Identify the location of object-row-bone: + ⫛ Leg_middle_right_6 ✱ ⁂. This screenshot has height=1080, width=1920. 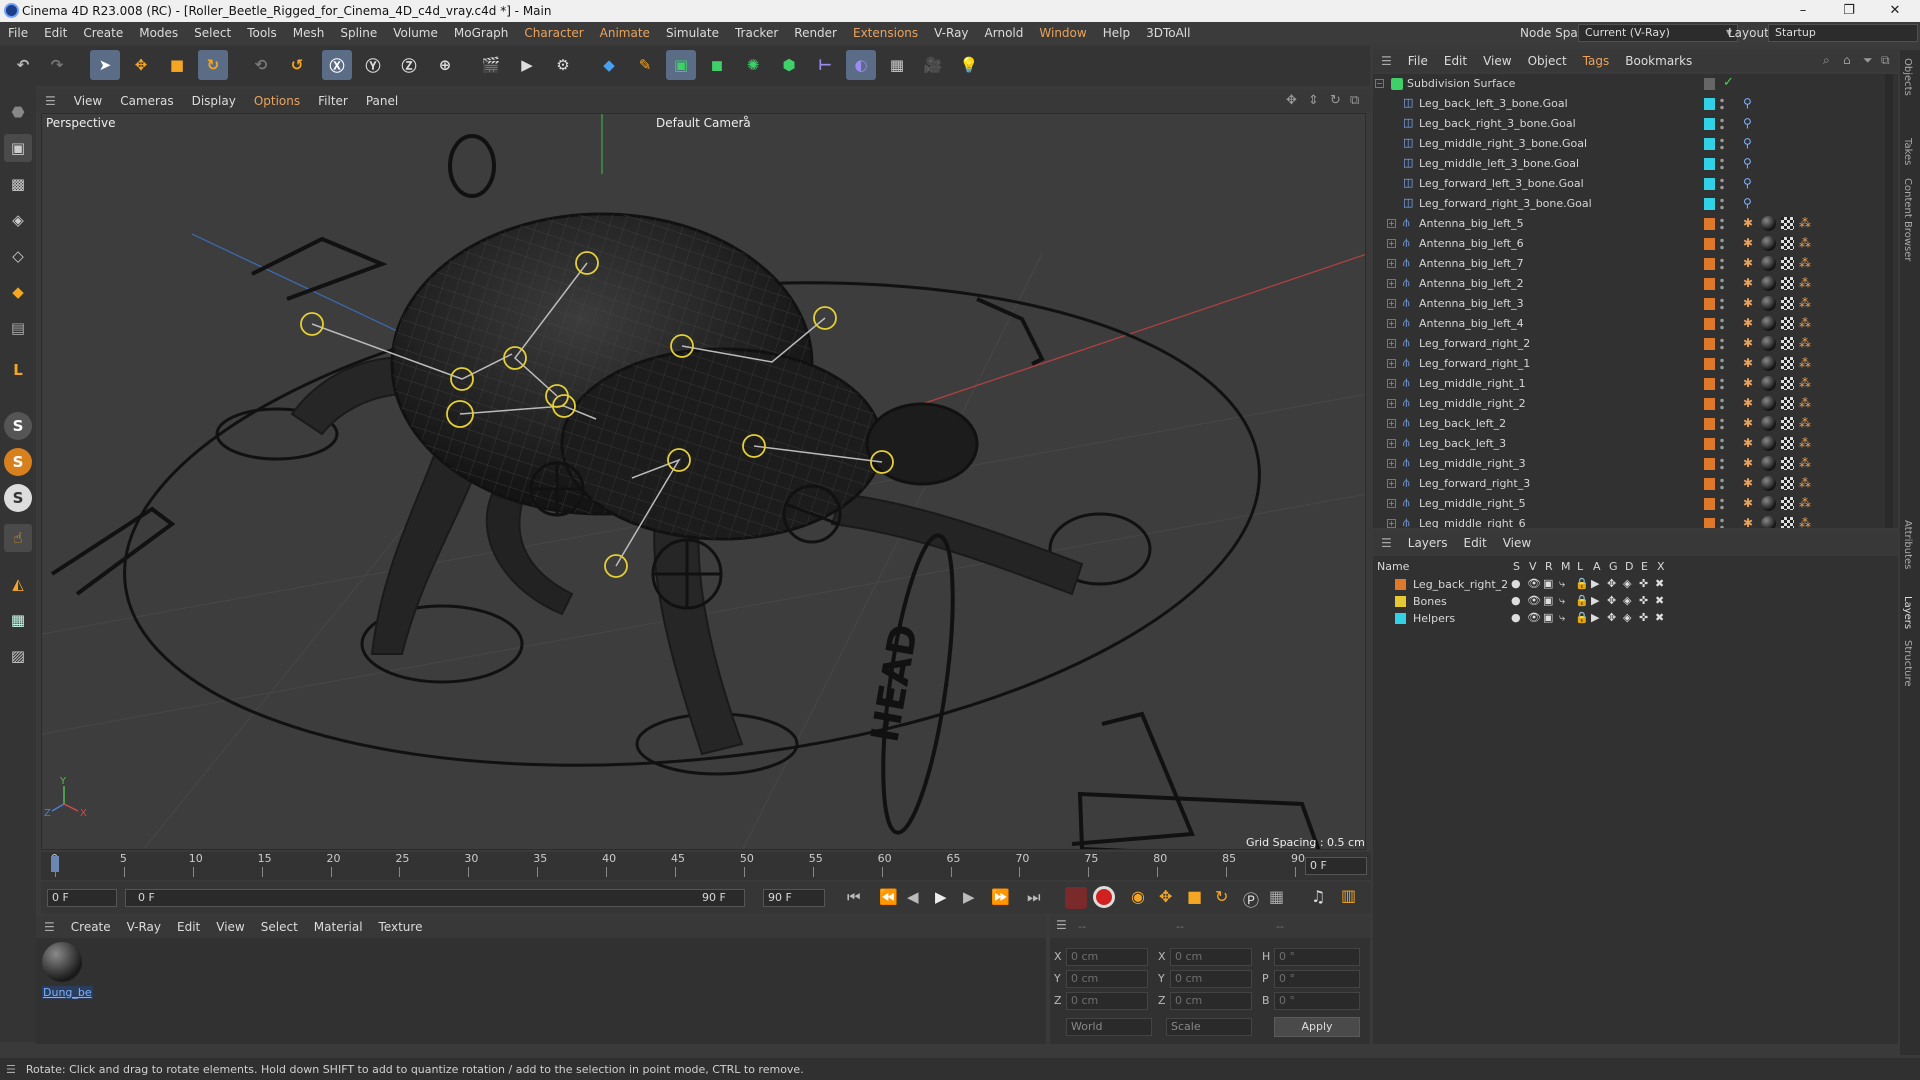
(1628, 521).